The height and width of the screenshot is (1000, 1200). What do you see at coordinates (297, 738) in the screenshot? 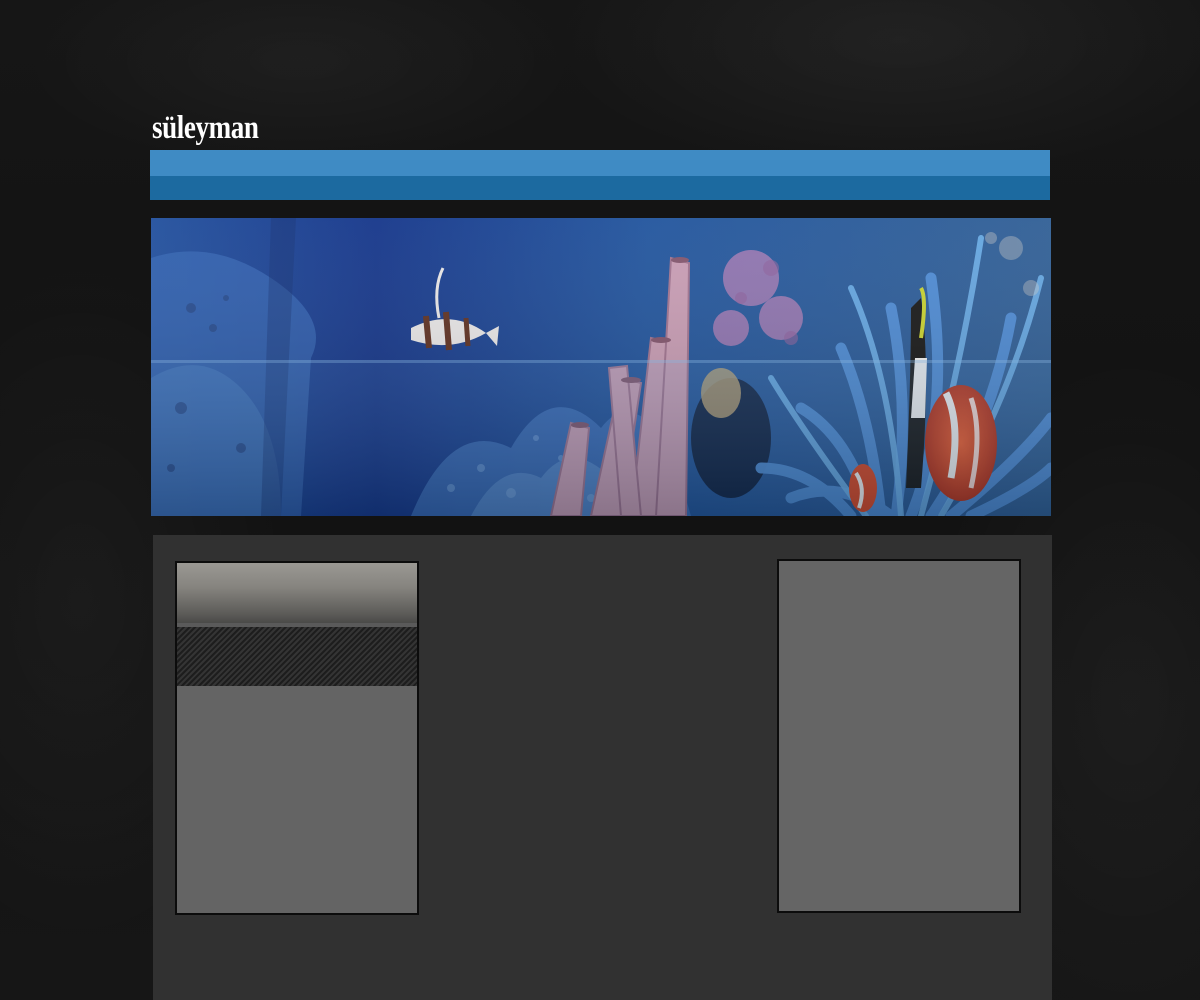
I see `left-sidebar-panel` at bounding box center [297, 738].